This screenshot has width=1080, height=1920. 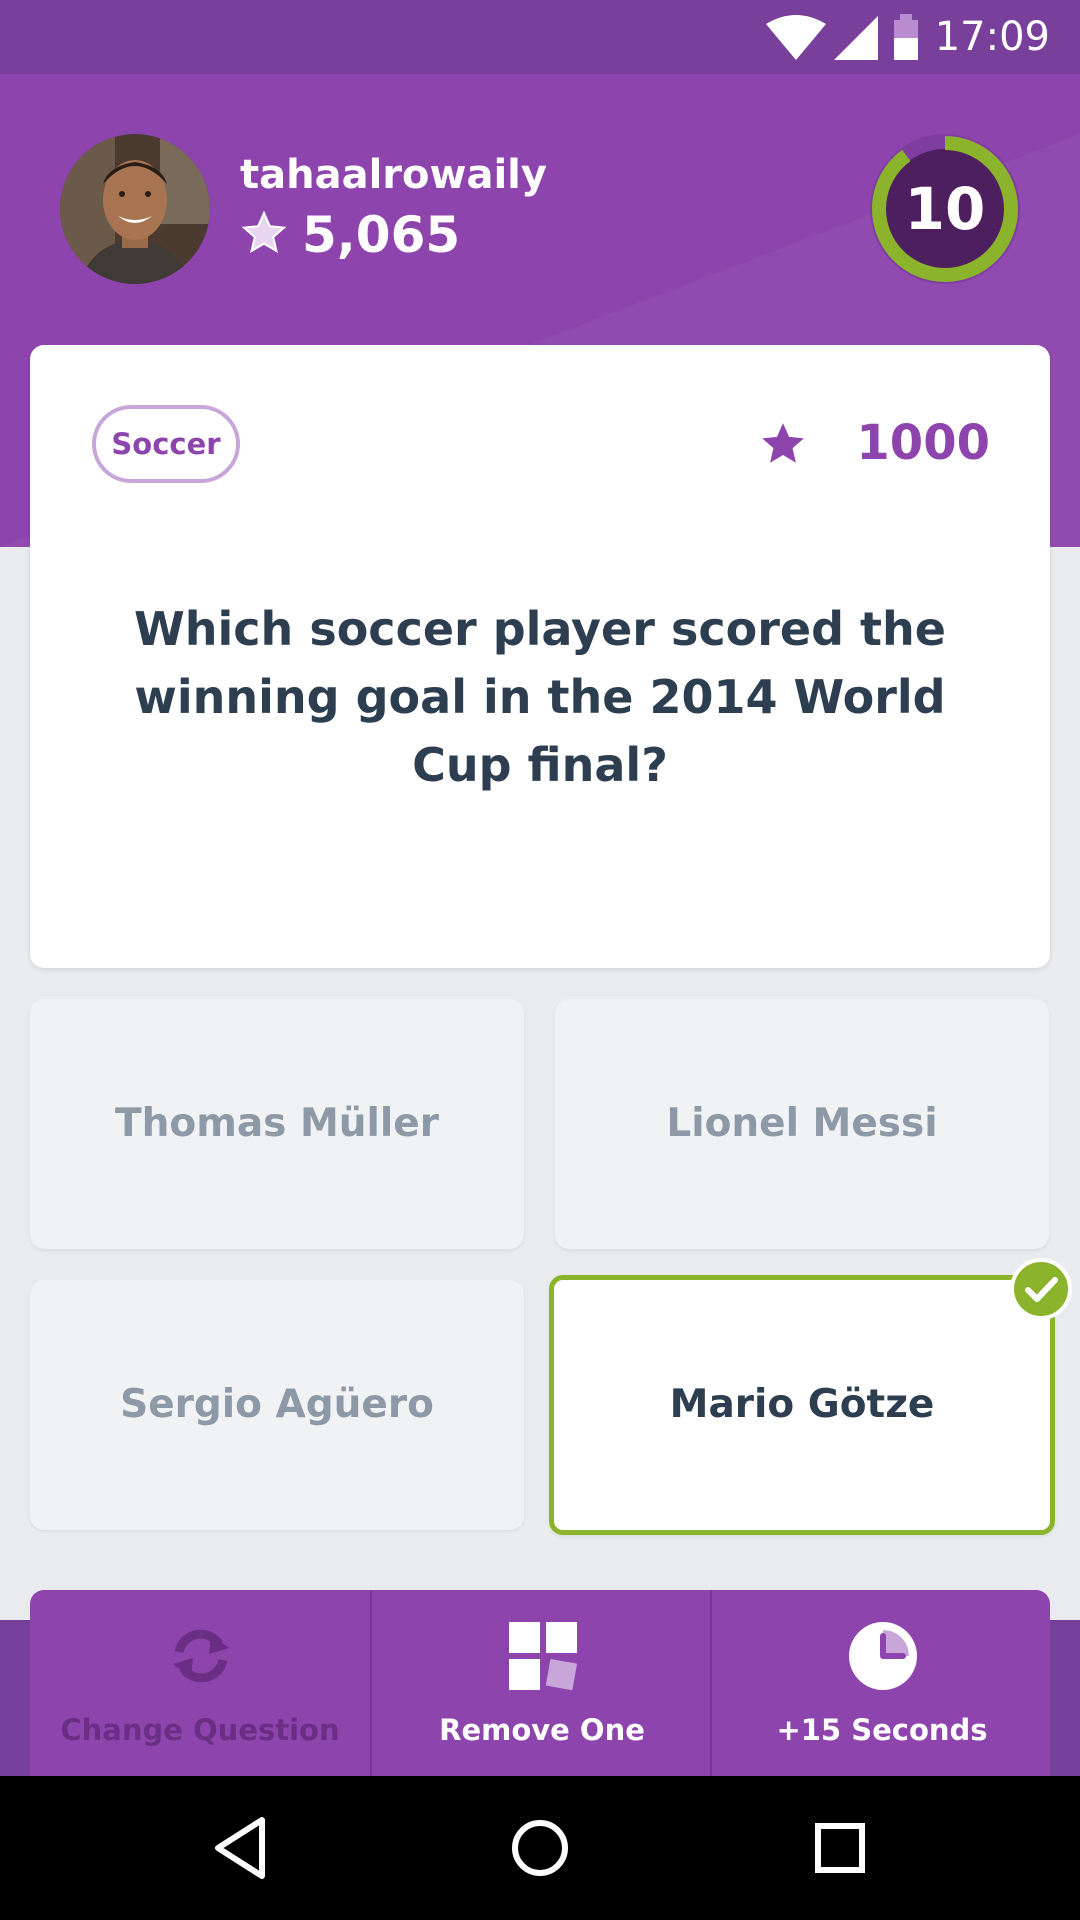 I want to click on answer-label: Lionel Messi, so click(x=802, y=1123).